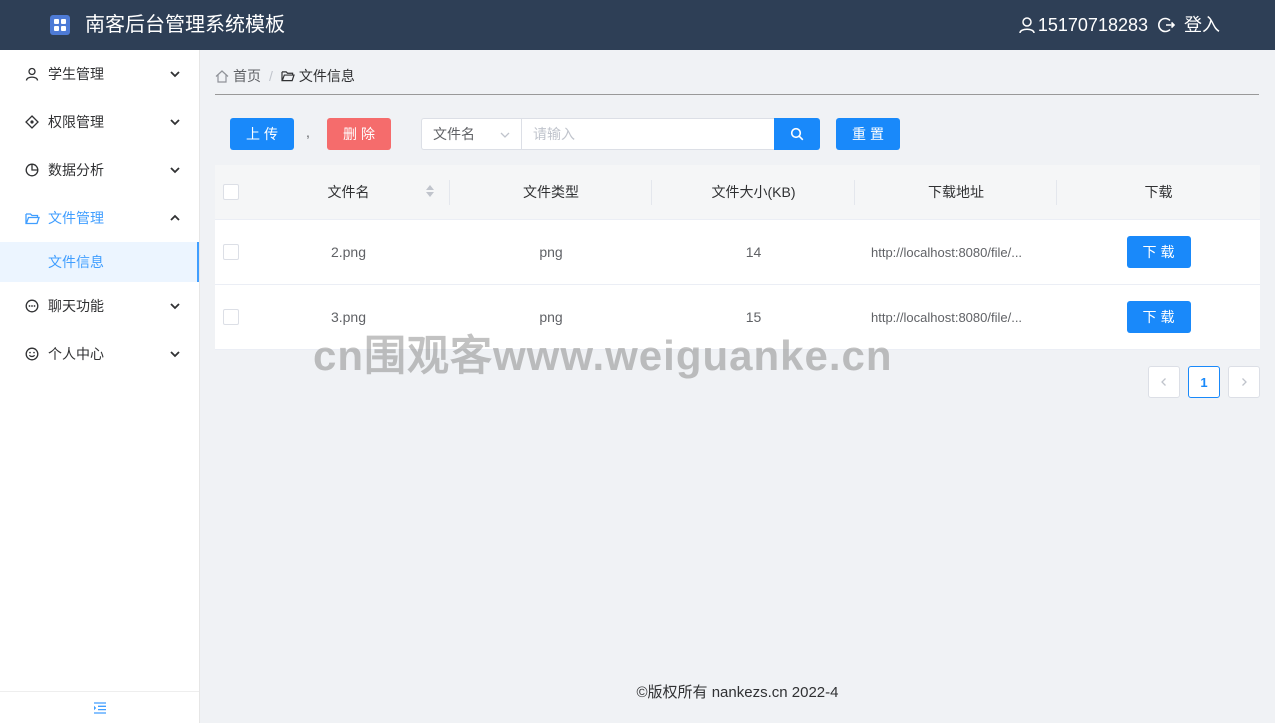  I want to click on username: 15170718283, so click(1092, 25).